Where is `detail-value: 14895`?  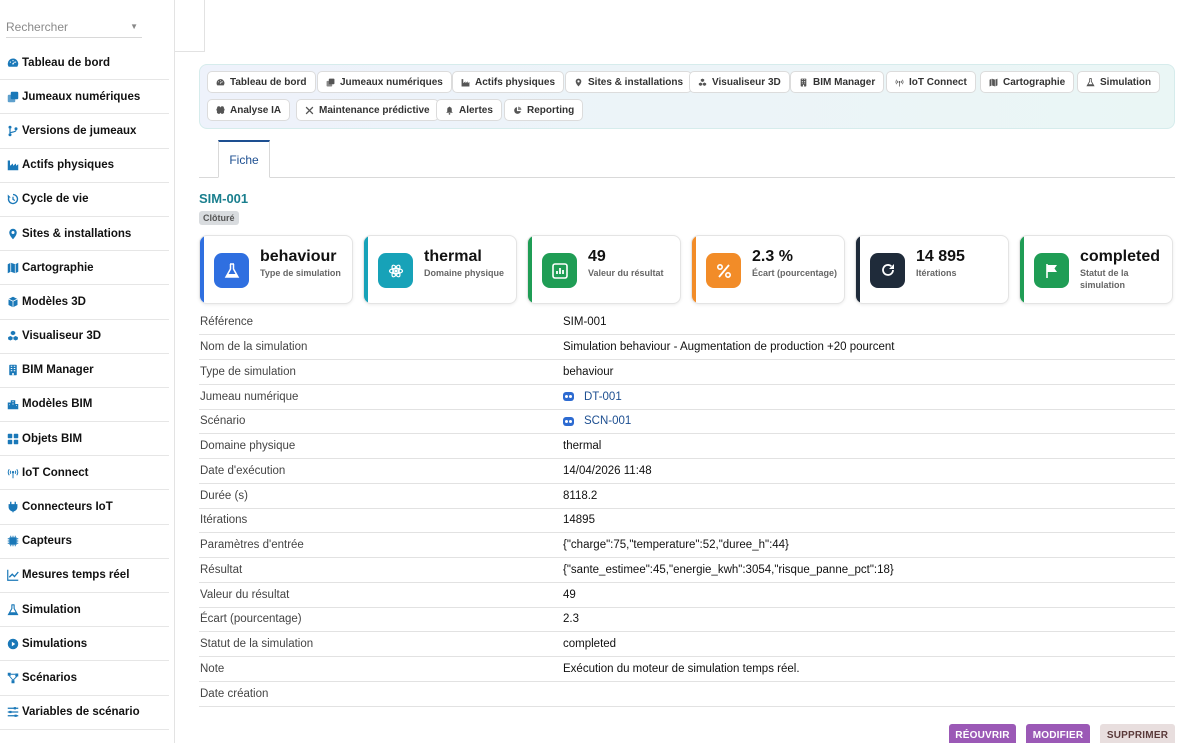
detail-value: 14895 is located at coordinates (579, 520).